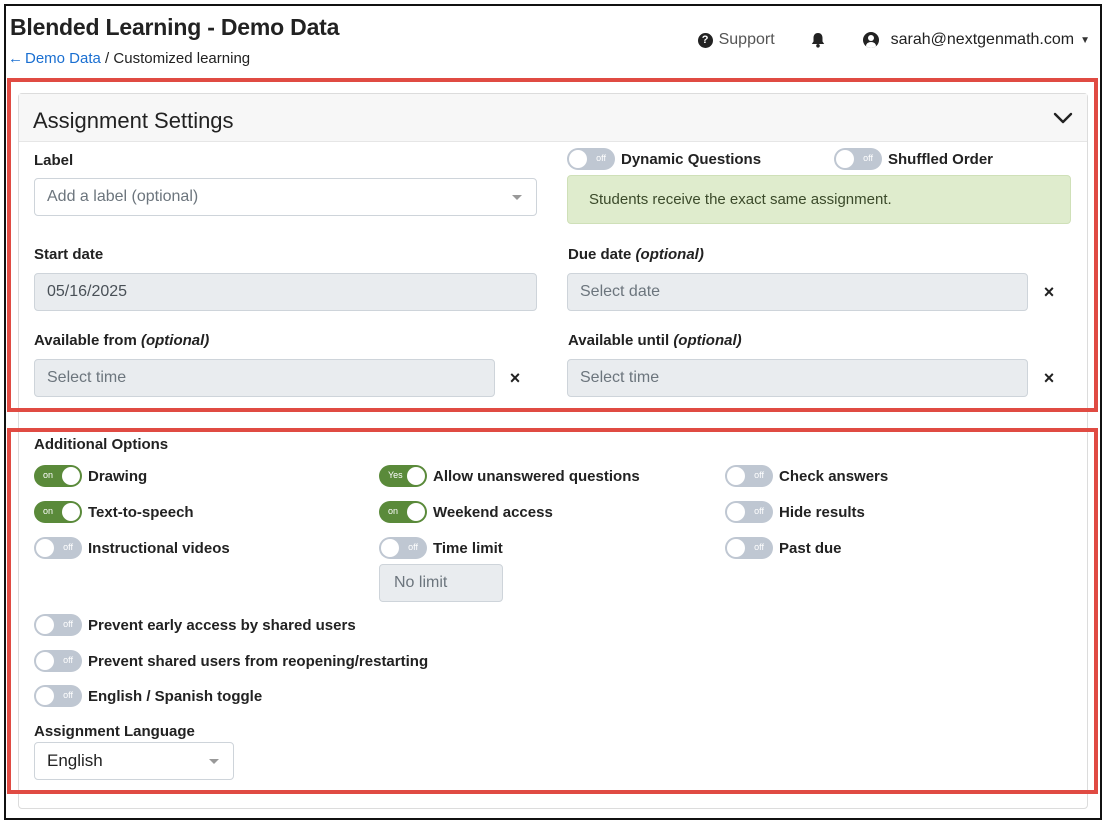 The width and height of the screenshot is (1106, 824). I want to click on chevron-down-icon: ▼, so click(1085, 40).